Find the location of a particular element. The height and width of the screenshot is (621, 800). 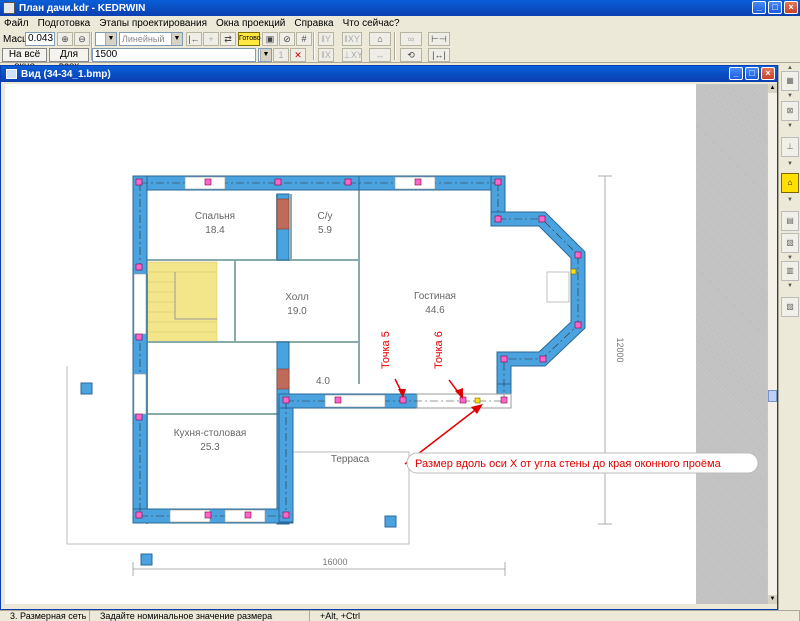

menu-file: Файл is located at coordinates (16, 23).